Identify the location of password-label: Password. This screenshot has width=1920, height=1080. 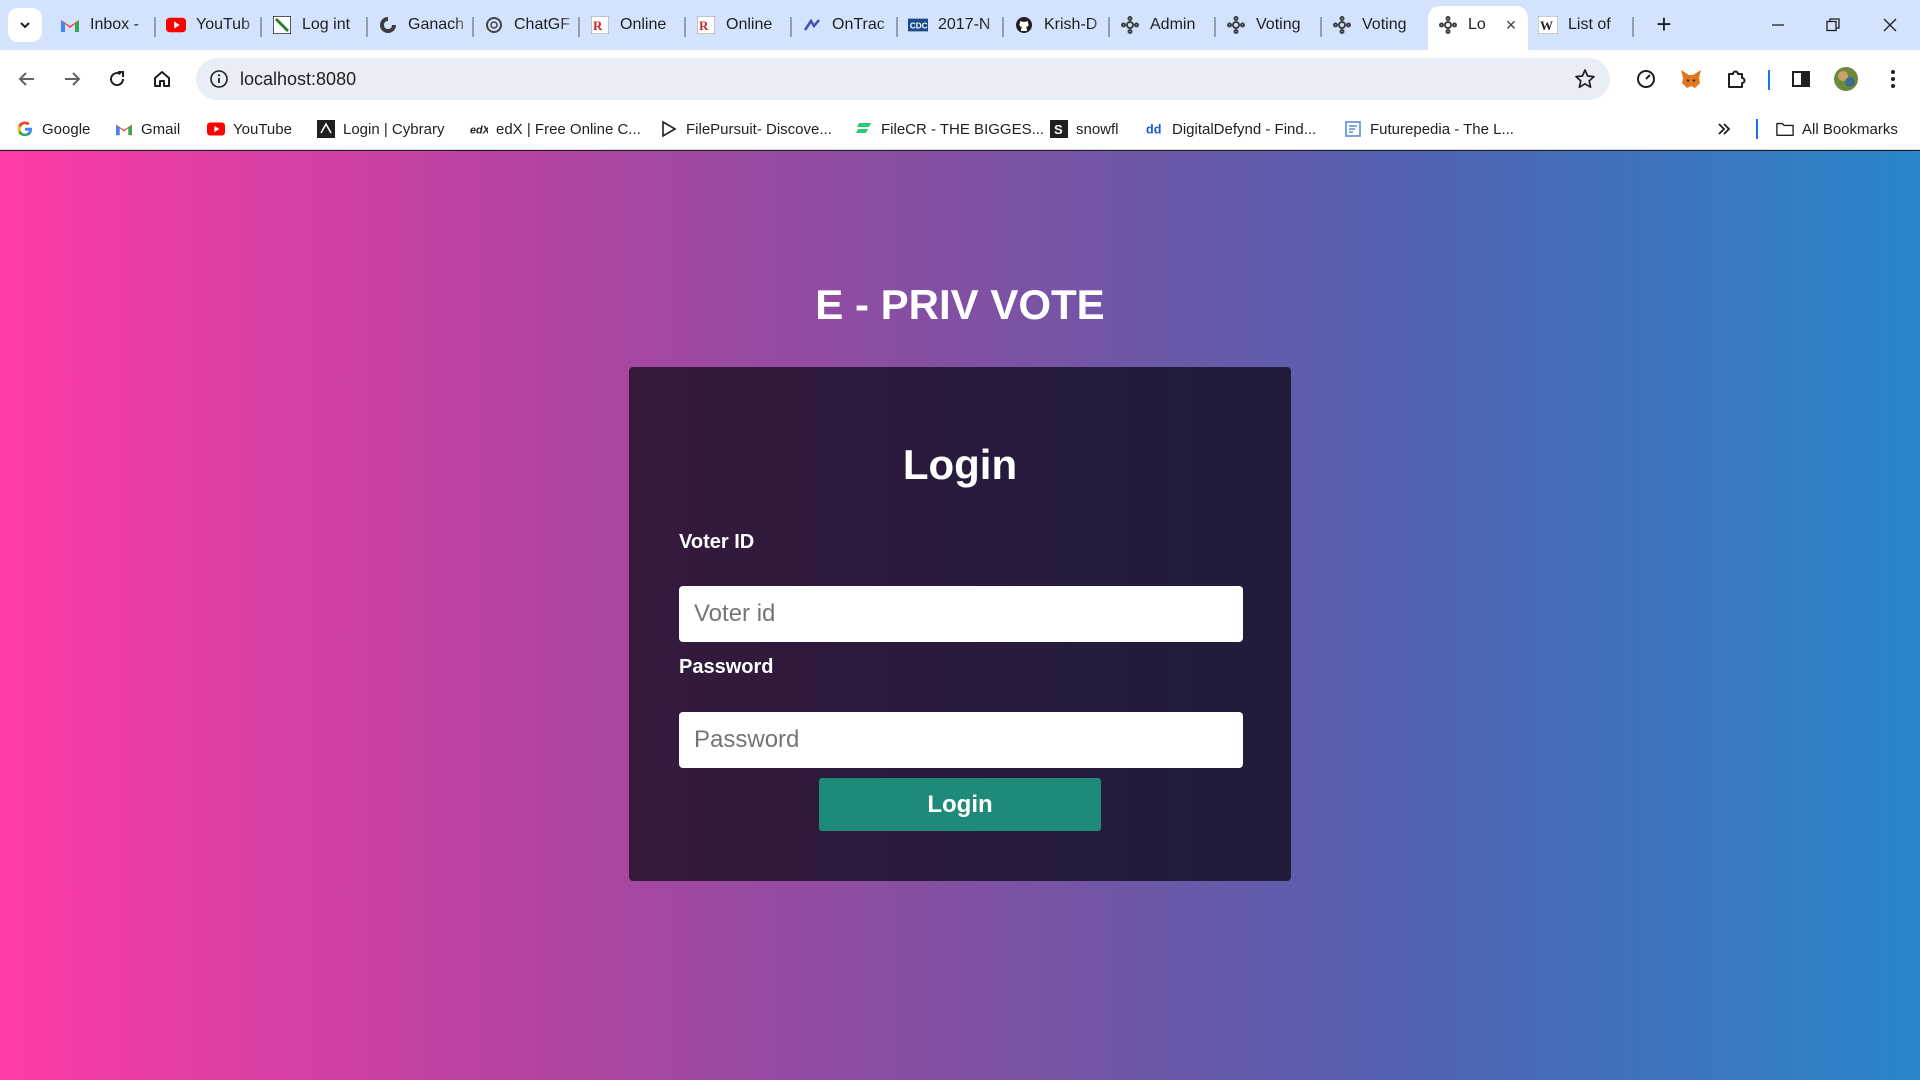
(726, 667).